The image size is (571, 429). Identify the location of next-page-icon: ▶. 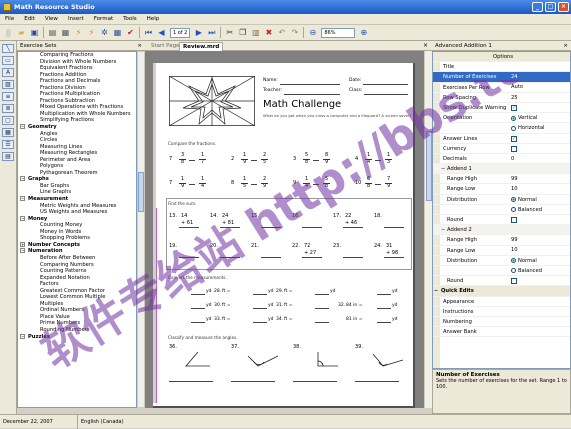
(198, 32).